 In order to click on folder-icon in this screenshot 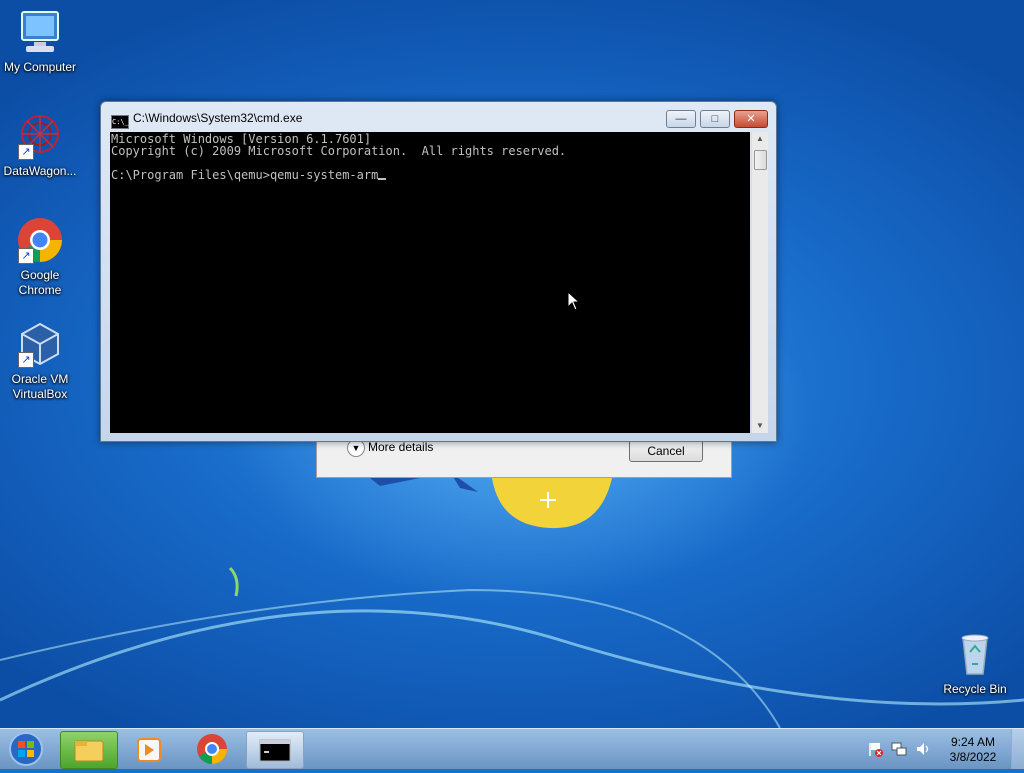, I will do `click(89, 751)`.